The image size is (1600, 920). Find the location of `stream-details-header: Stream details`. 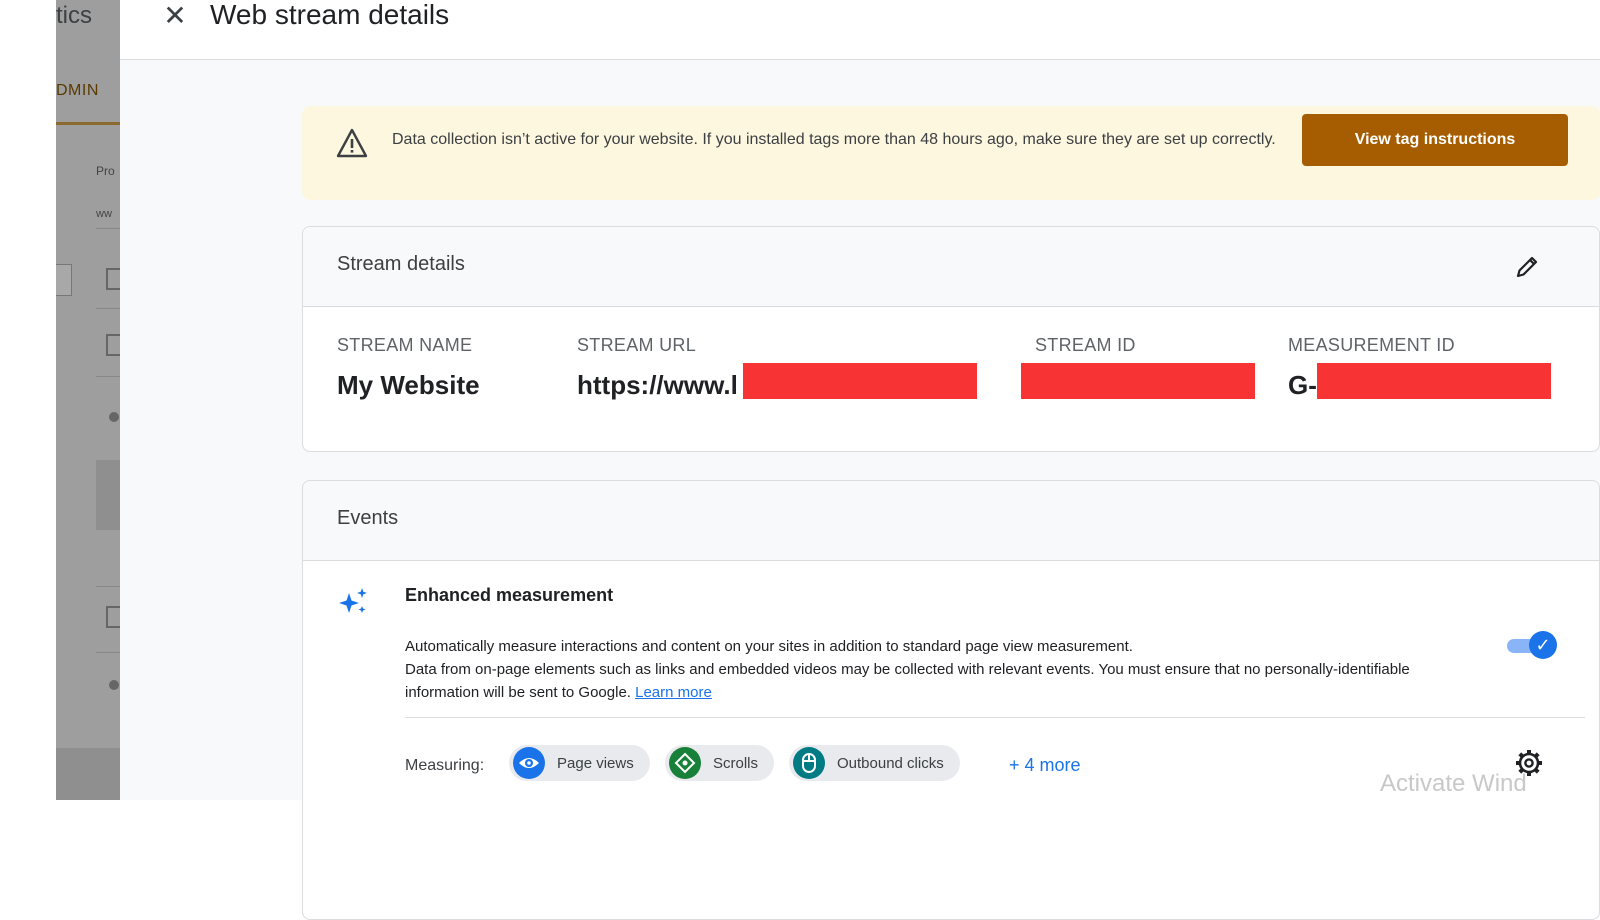

stream-details-header: Stream details is located at coordinates (951, 267).